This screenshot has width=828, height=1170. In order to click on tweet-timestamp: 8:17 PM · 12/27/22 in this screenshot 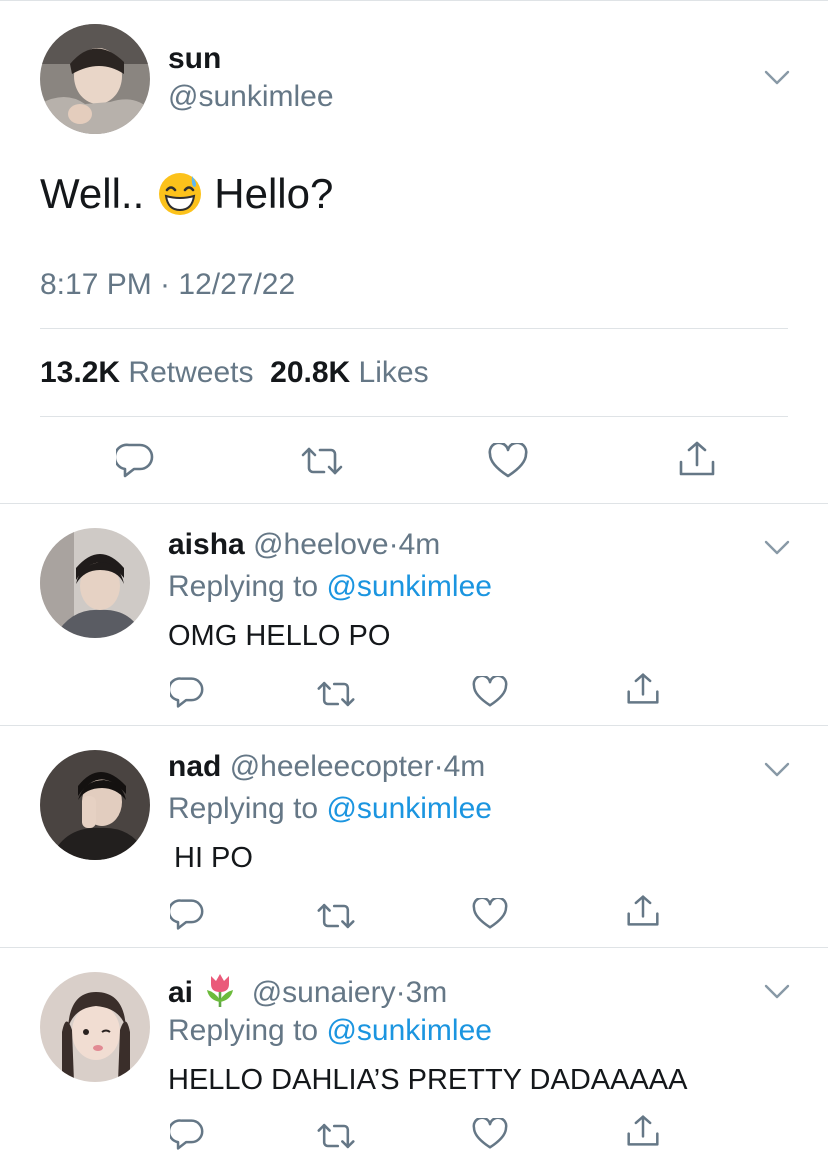, I will do `click(167, 285)`.